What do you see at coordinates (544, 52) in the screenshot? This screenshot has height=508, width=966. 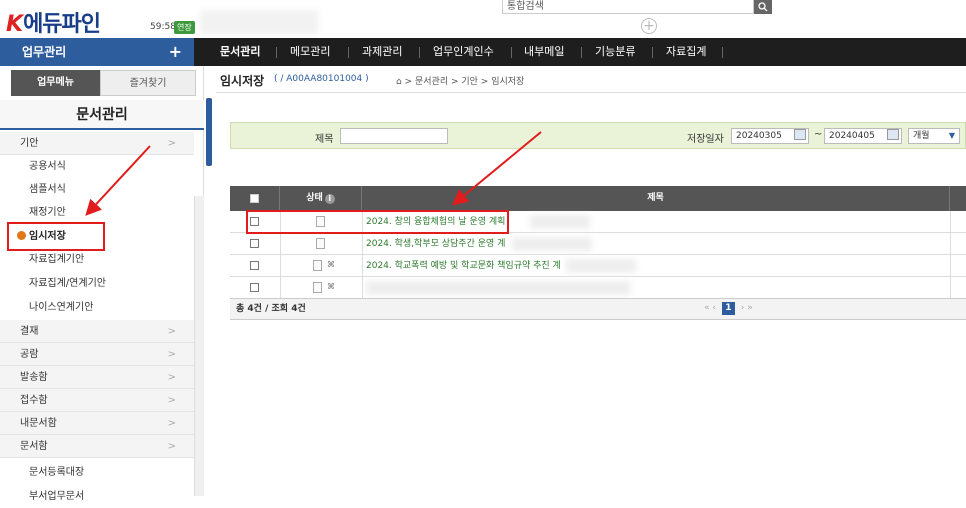 I see `nav-internal-mail: 내부메일` at bounding box center [544, 52].